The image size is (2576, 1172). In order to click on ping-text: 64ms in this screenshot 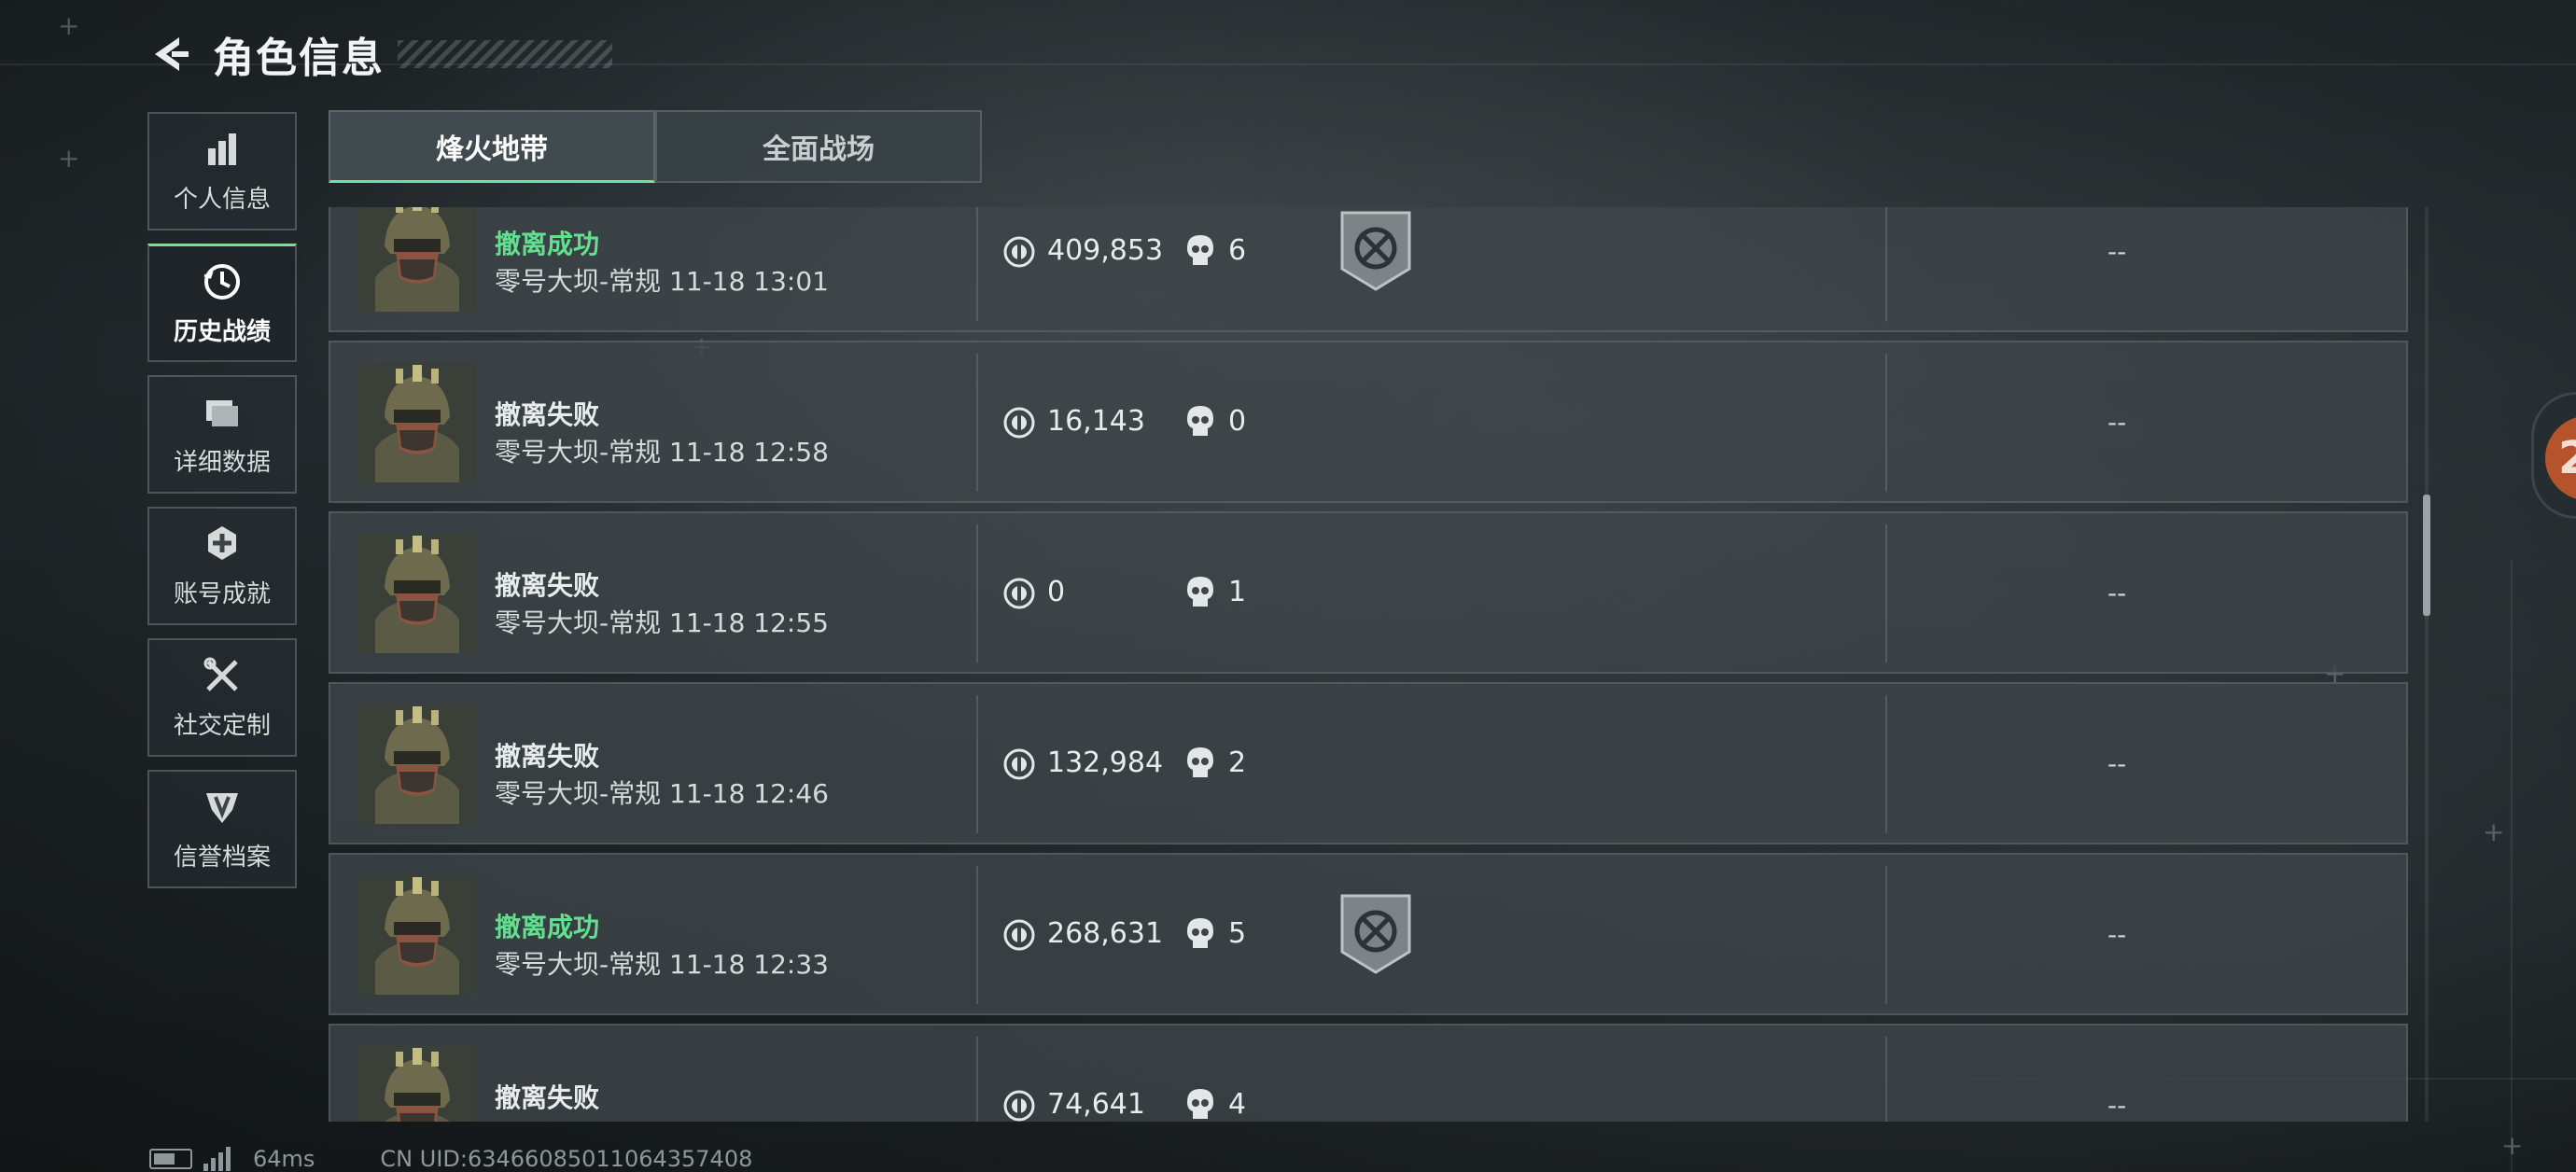, I will do `click(284, 1159)`.